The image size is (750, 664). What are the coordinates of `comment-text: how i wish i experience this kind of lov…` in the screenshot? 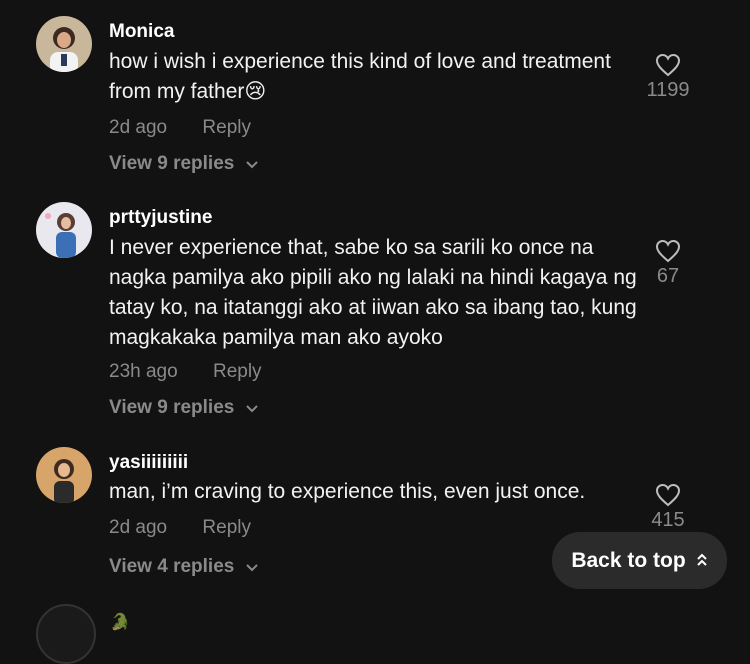 It's located at (360, 76).